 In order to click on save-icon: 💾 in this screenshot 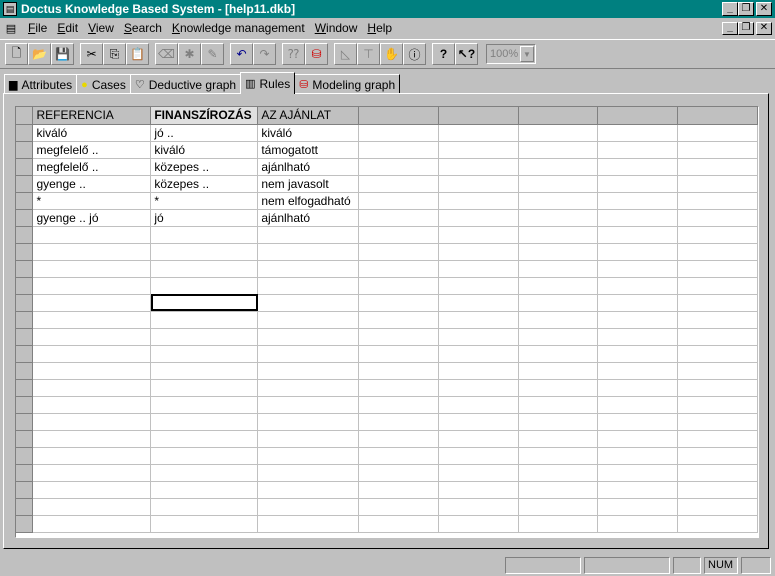, I will do `click(62, 54)`.